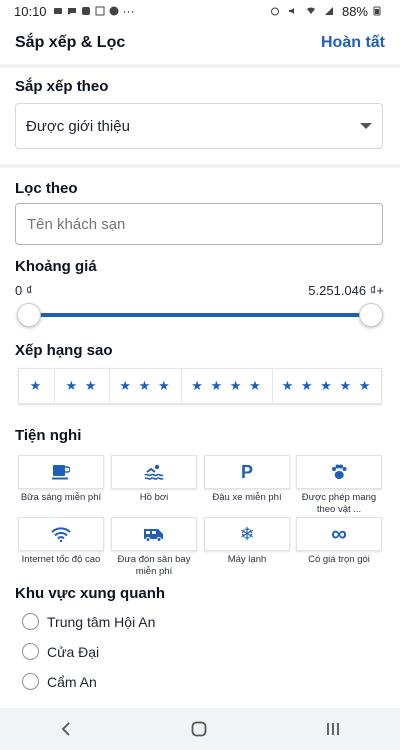  What do you see at coordinates (61, 497) in the screenshot?
I see `amenity-label: Bữa sáng miễn phí` at bounding box center [61, 497].